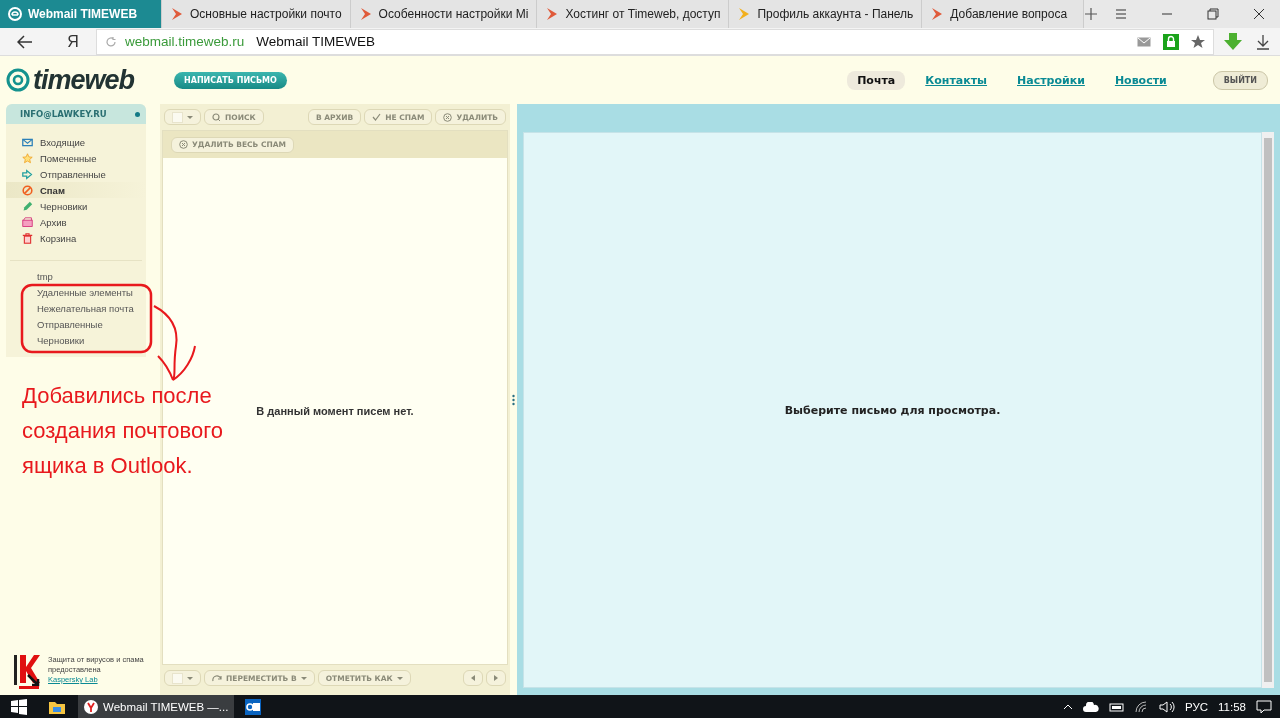 This screenshot has height=718, width=1280. Describe the element at coordinates (1091, 14) in the screenshot. I see `new-tab-icon` at that location.